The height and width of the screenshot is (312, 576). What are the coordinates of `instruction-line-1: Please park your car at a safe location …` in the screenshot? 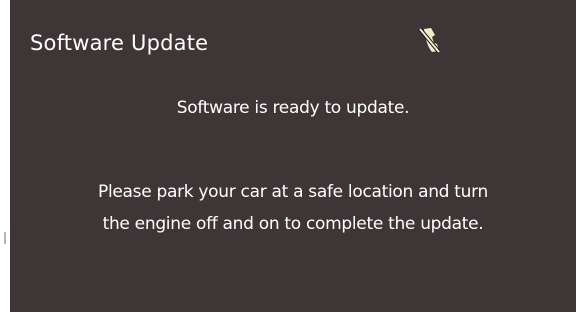 It's located at (293, 192).